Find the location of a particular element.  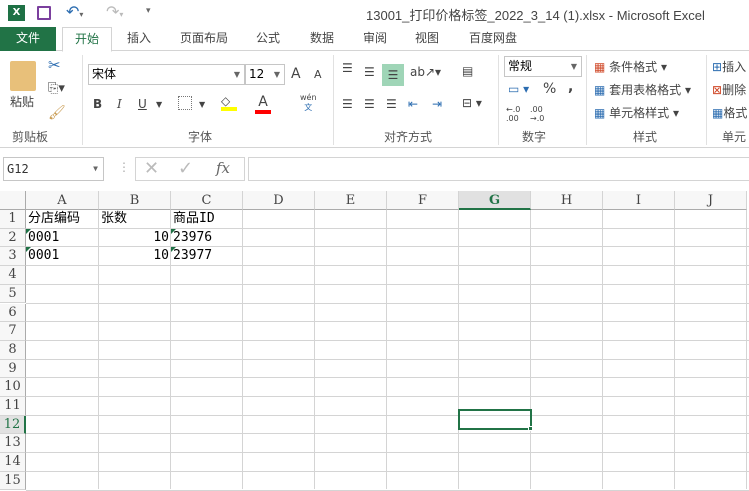

cell-B1: 张数 is located at coordinates (114, 219).